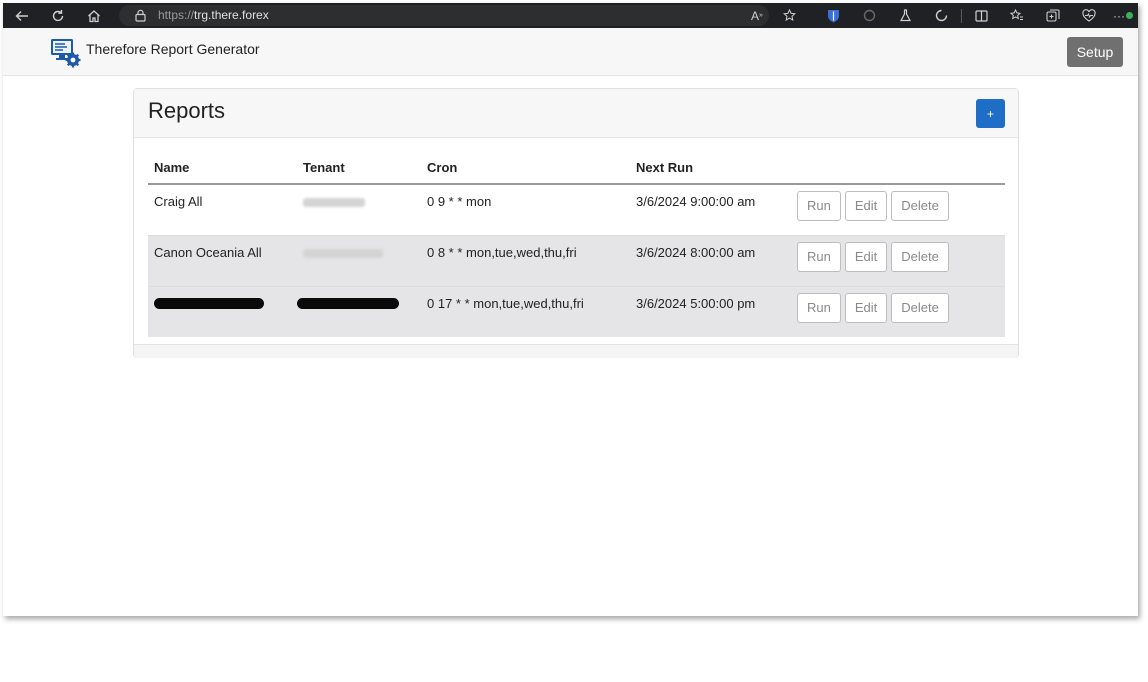  I want to click on extension-flask-icon, so click(905, 15).